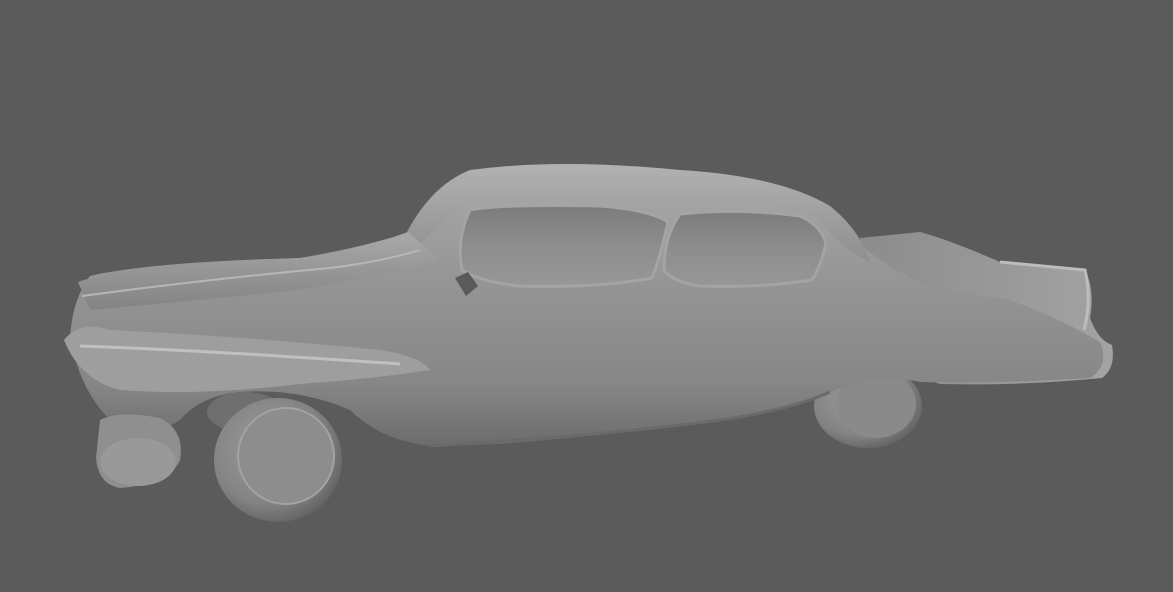 The image size is (1173, 592). What do you see at coordinates (278, 460) in the screenshot?
I see `front-wheel` at bounding box center [278, 460].